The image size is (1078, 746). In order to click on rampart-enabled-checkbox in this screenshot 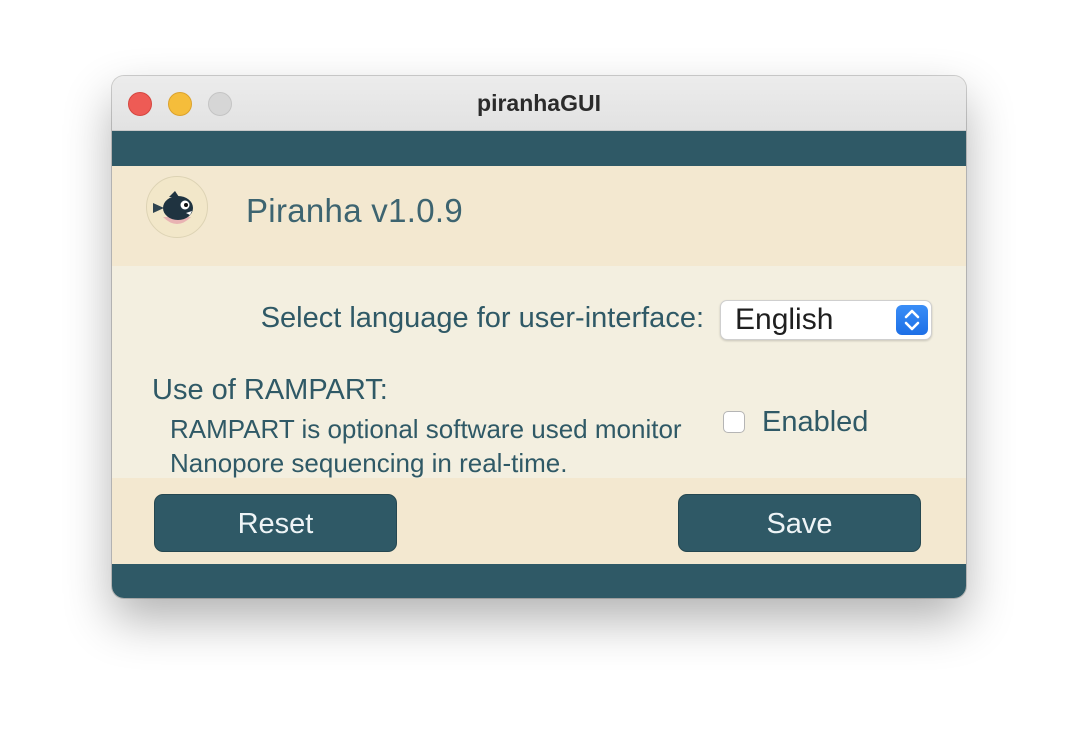, I will do `click(734, 422)`.